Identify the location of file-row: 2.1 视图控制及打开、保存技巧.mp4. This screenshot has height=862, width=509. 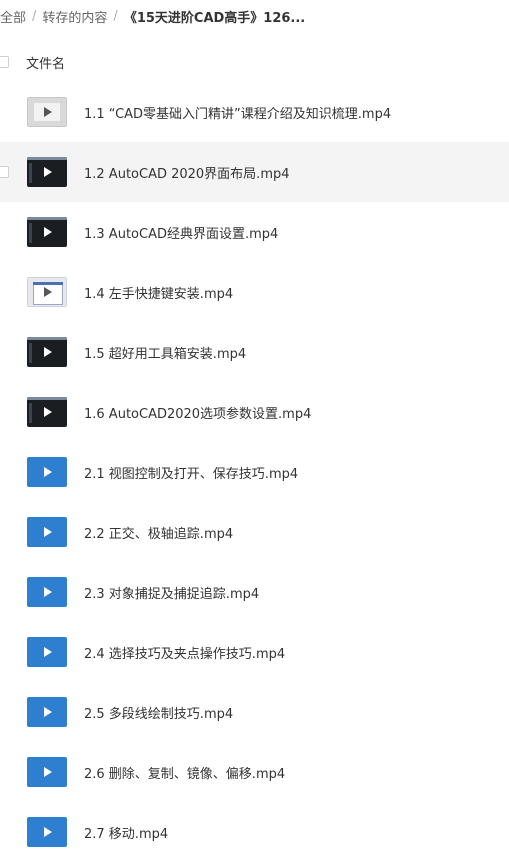
(254, 472).